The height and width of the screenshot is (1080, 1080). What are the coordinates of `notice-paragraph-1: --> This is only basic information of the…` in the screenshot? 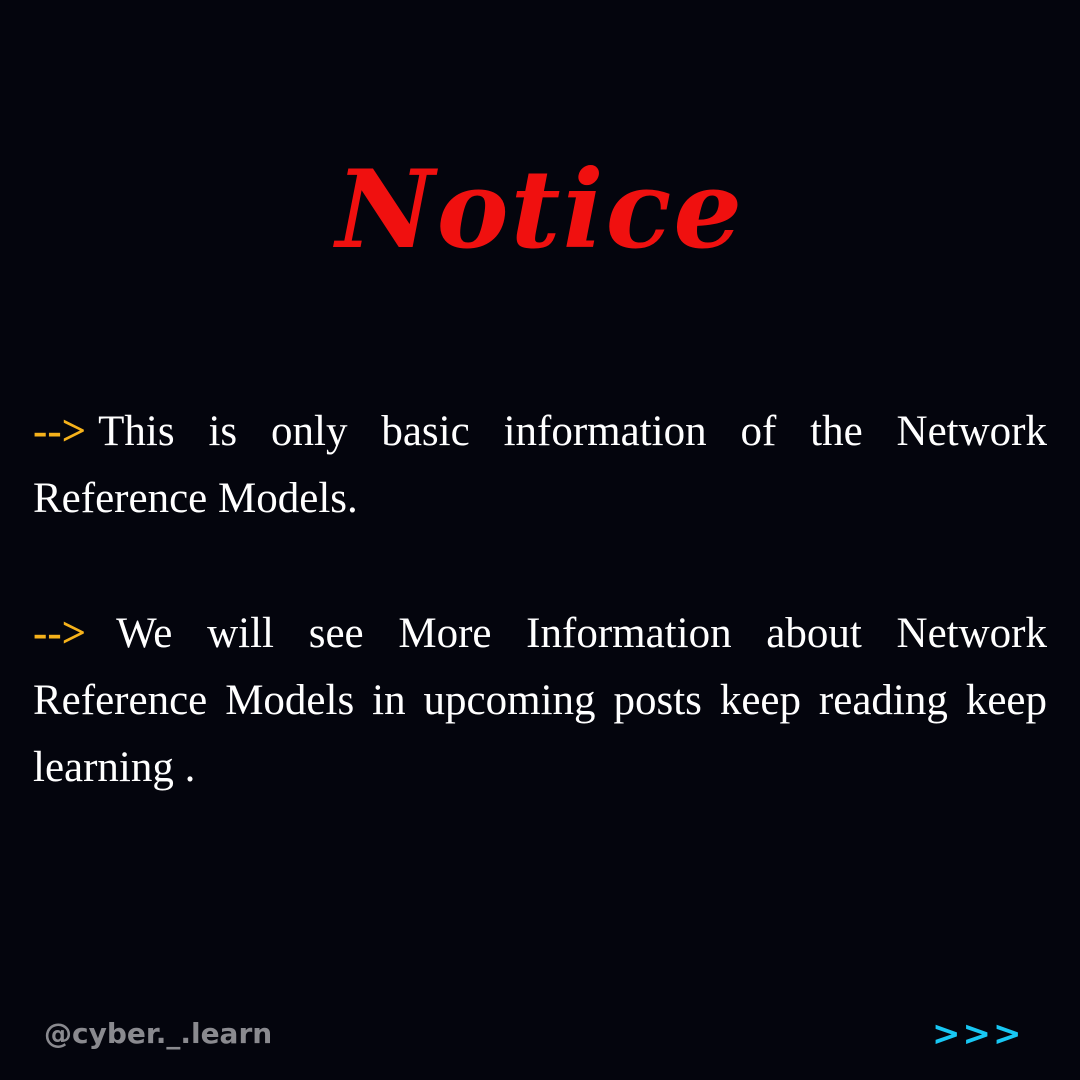 It's located at (540, 465).